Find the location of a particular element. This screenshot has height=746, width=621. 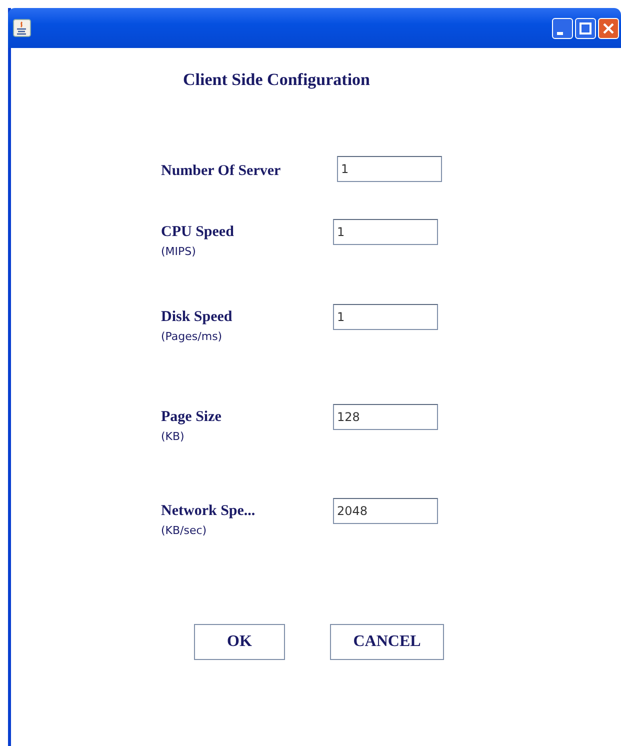

close-button is located at coordinates (608, 28).